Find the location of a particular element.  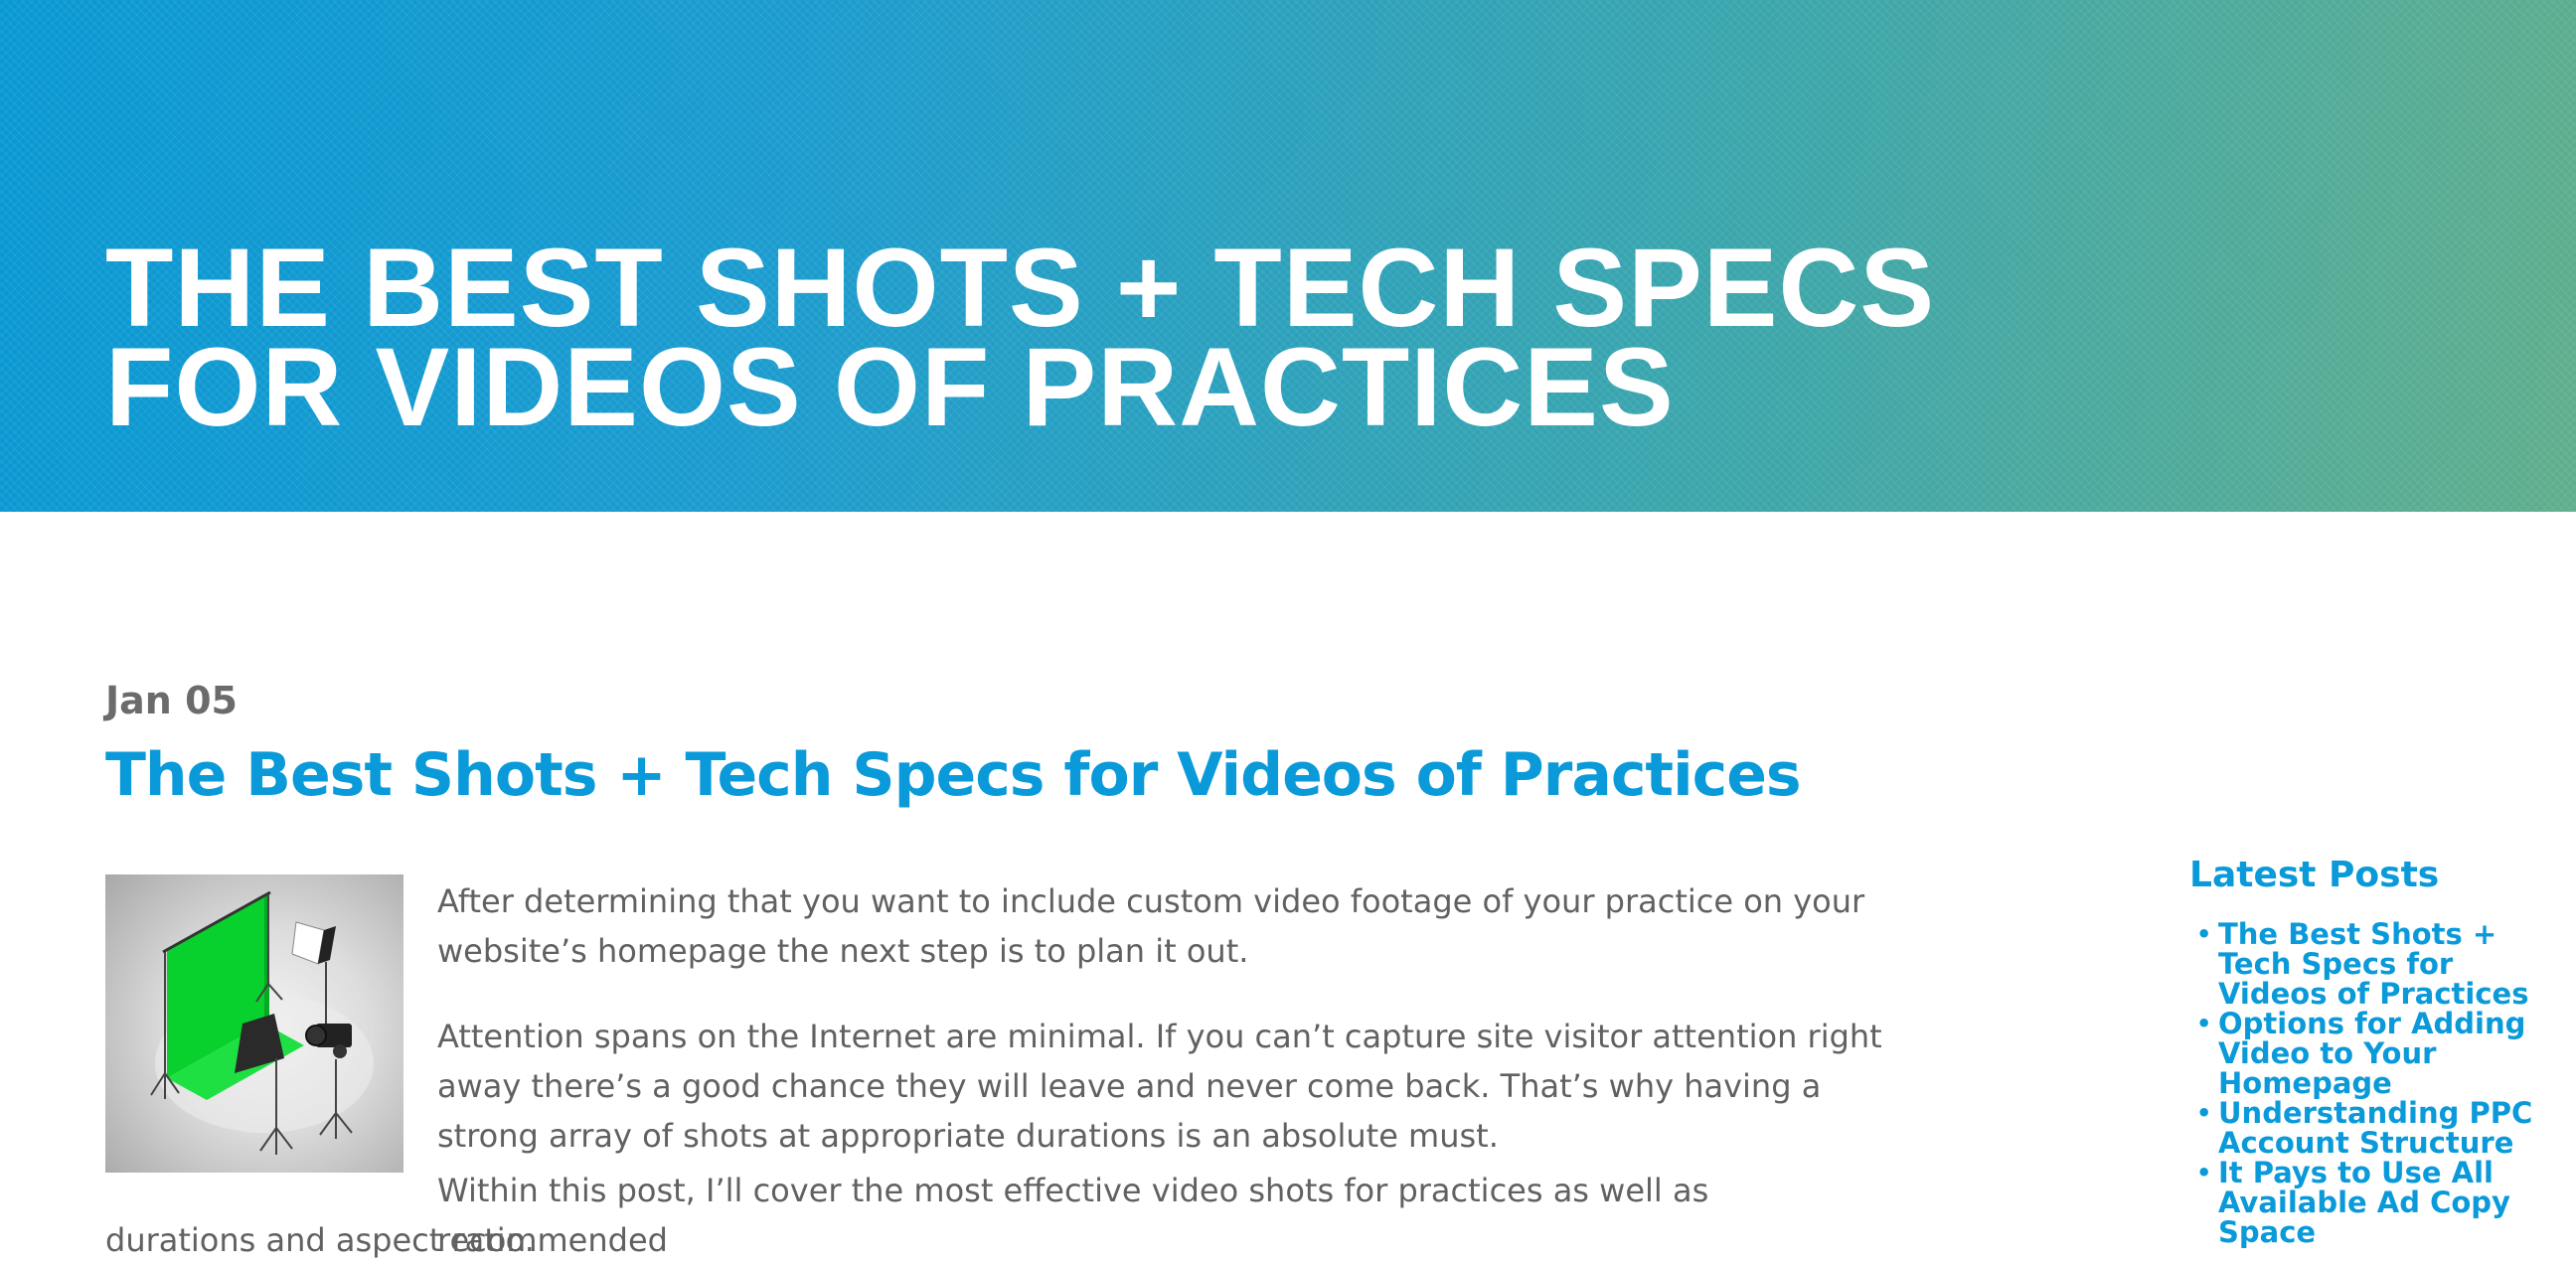

video-studio-illustration is located at coordinates (254, 1023).